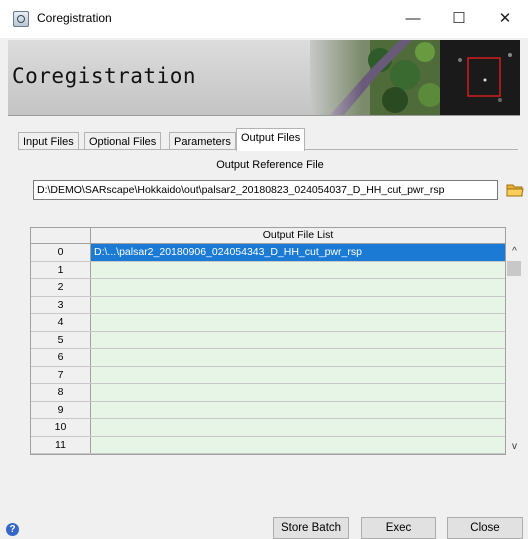  Describe the element at coordinates (61, 427) in the screenshot. I see `row-number: 10` at that location.